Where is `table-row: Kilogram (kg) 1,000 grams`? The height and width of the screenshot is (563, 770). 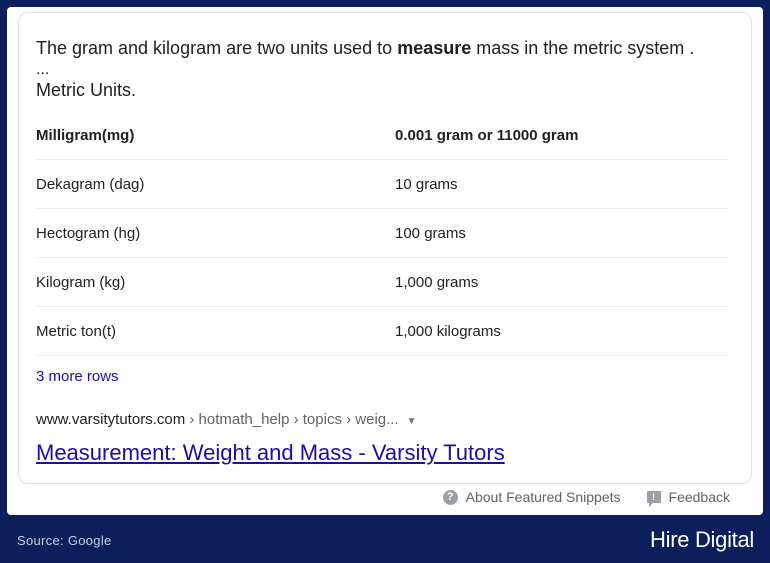
table-row: Kilogram (kg) 1,000 grams is located at coordinates (382, 282).